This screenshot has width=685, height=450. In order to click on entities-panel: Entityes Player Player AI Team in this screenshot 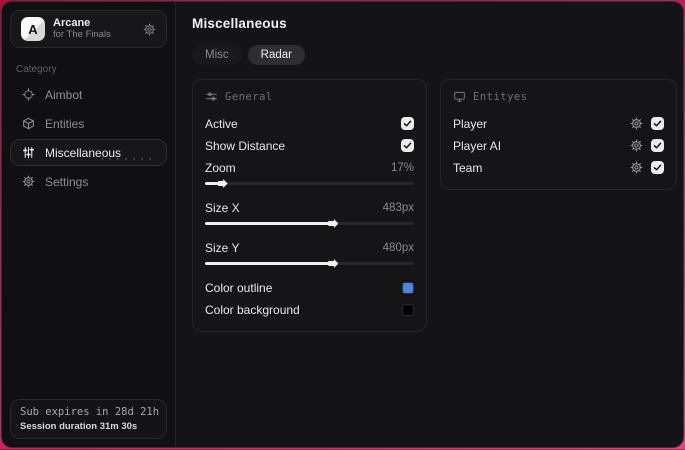, I will do `click(558, 134)`.